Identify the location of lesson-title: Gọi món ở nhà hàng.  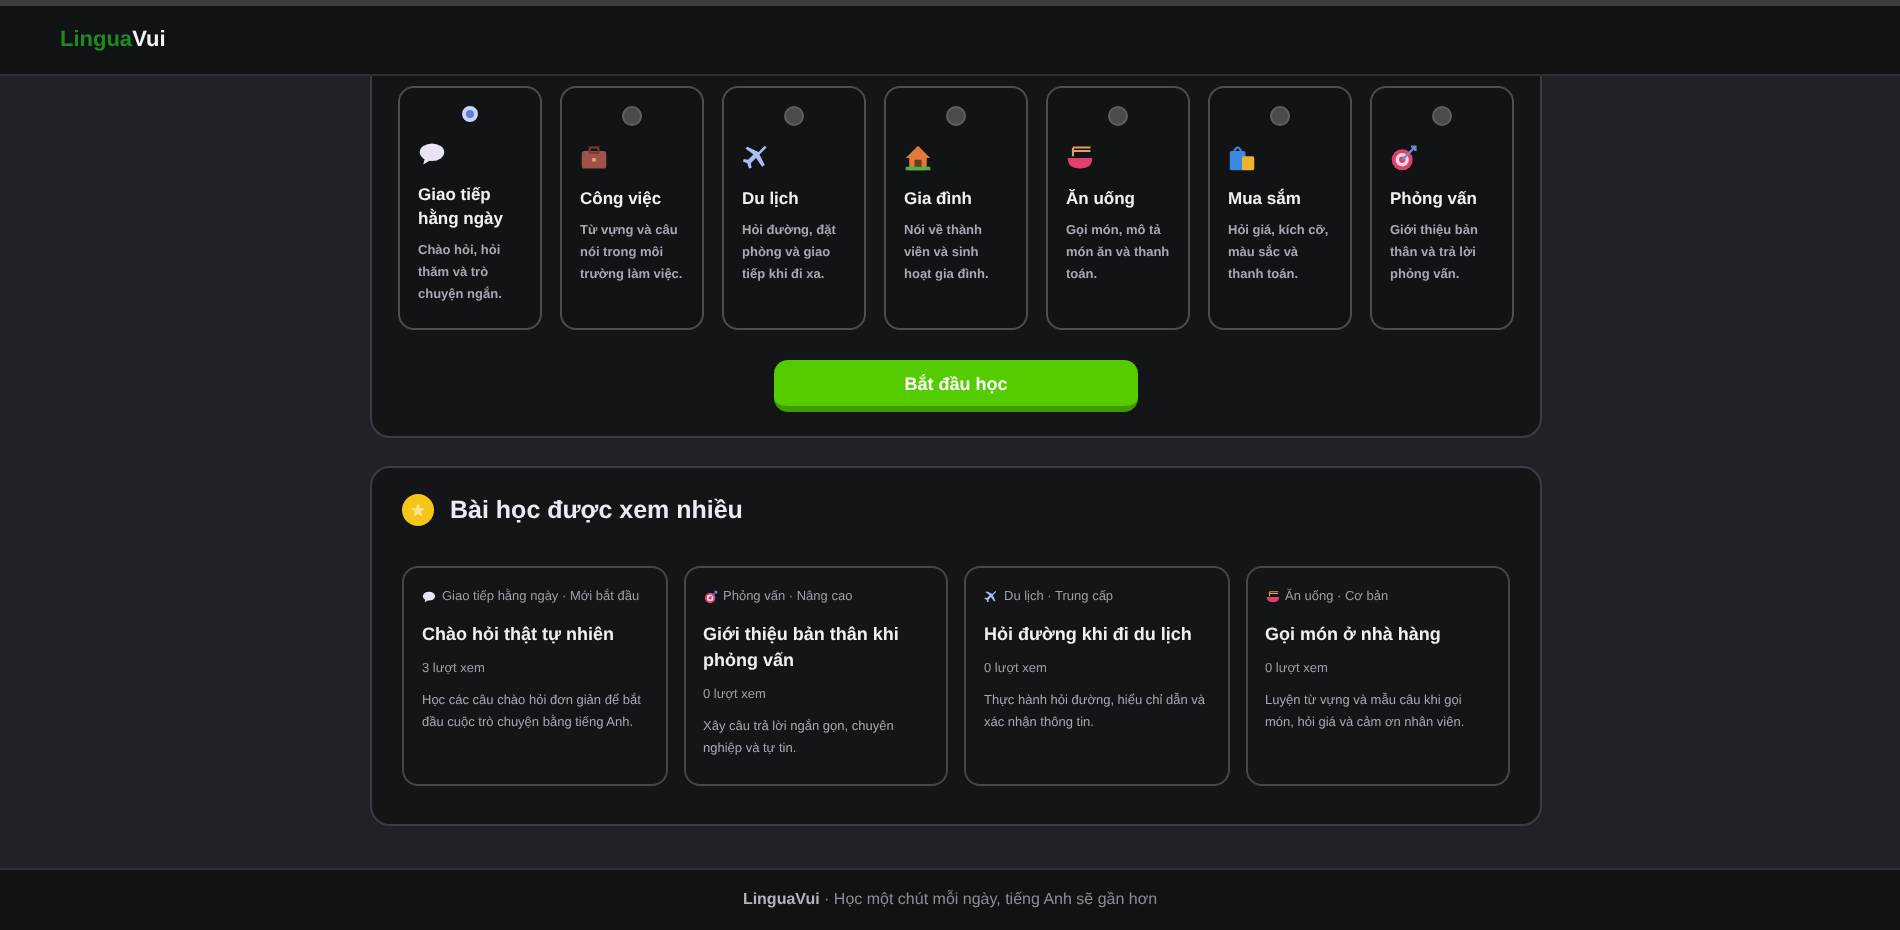
(1354, 635).